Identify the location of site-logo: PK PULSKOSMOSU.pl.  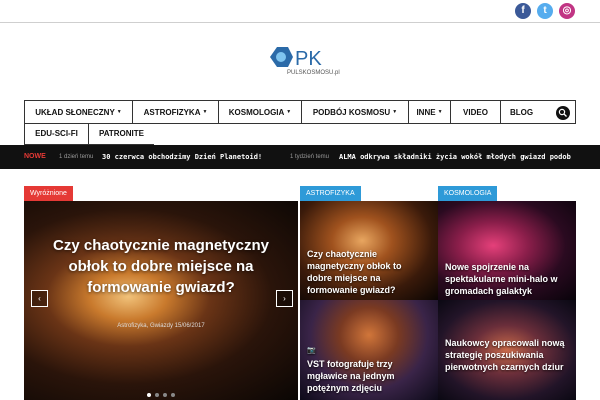
(304, 63).